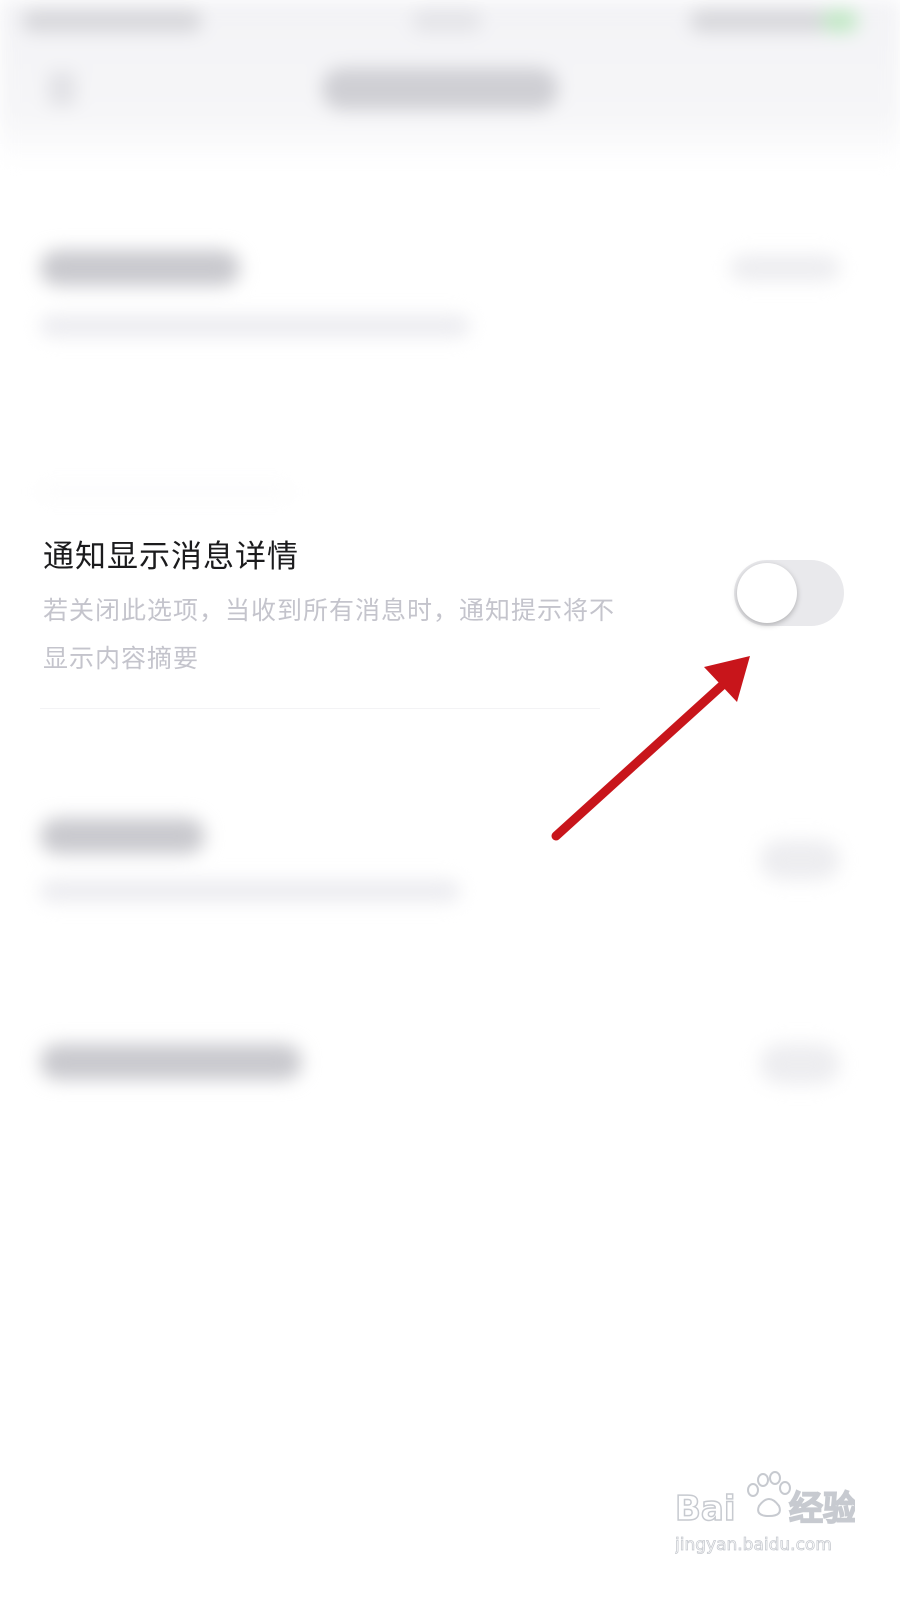 This screenshot has width=900, height=1600. What do you see at coordinates (121, 658) in the screenshot?
I see `setting-description-line: 显示内容摘要` at bounding box center [121, 658].